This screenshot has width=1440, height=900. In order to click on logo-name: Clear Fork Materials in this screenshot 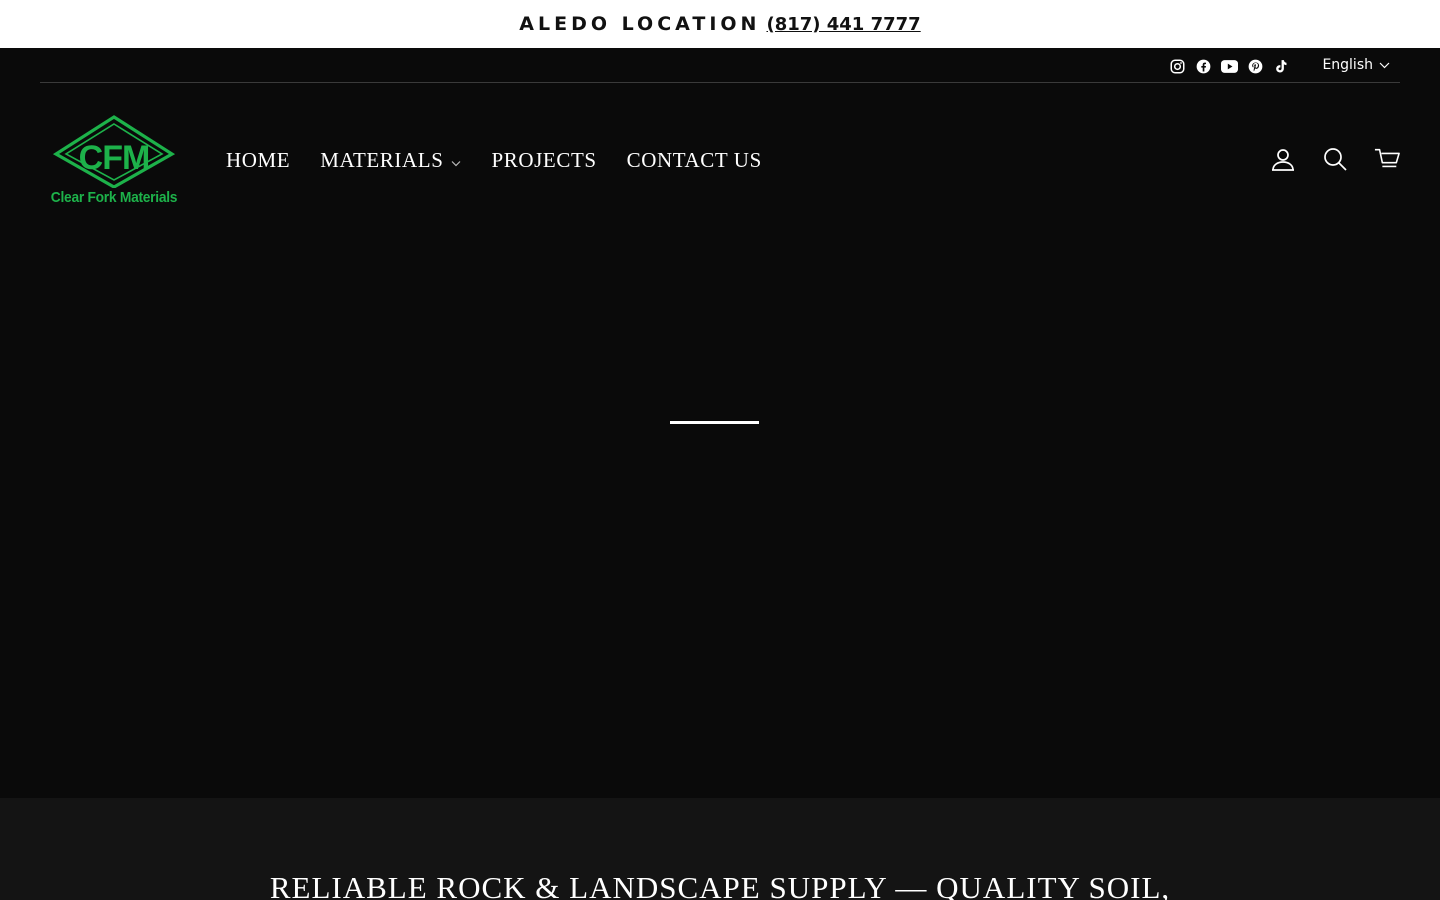, I will do `click(114, 197)`.